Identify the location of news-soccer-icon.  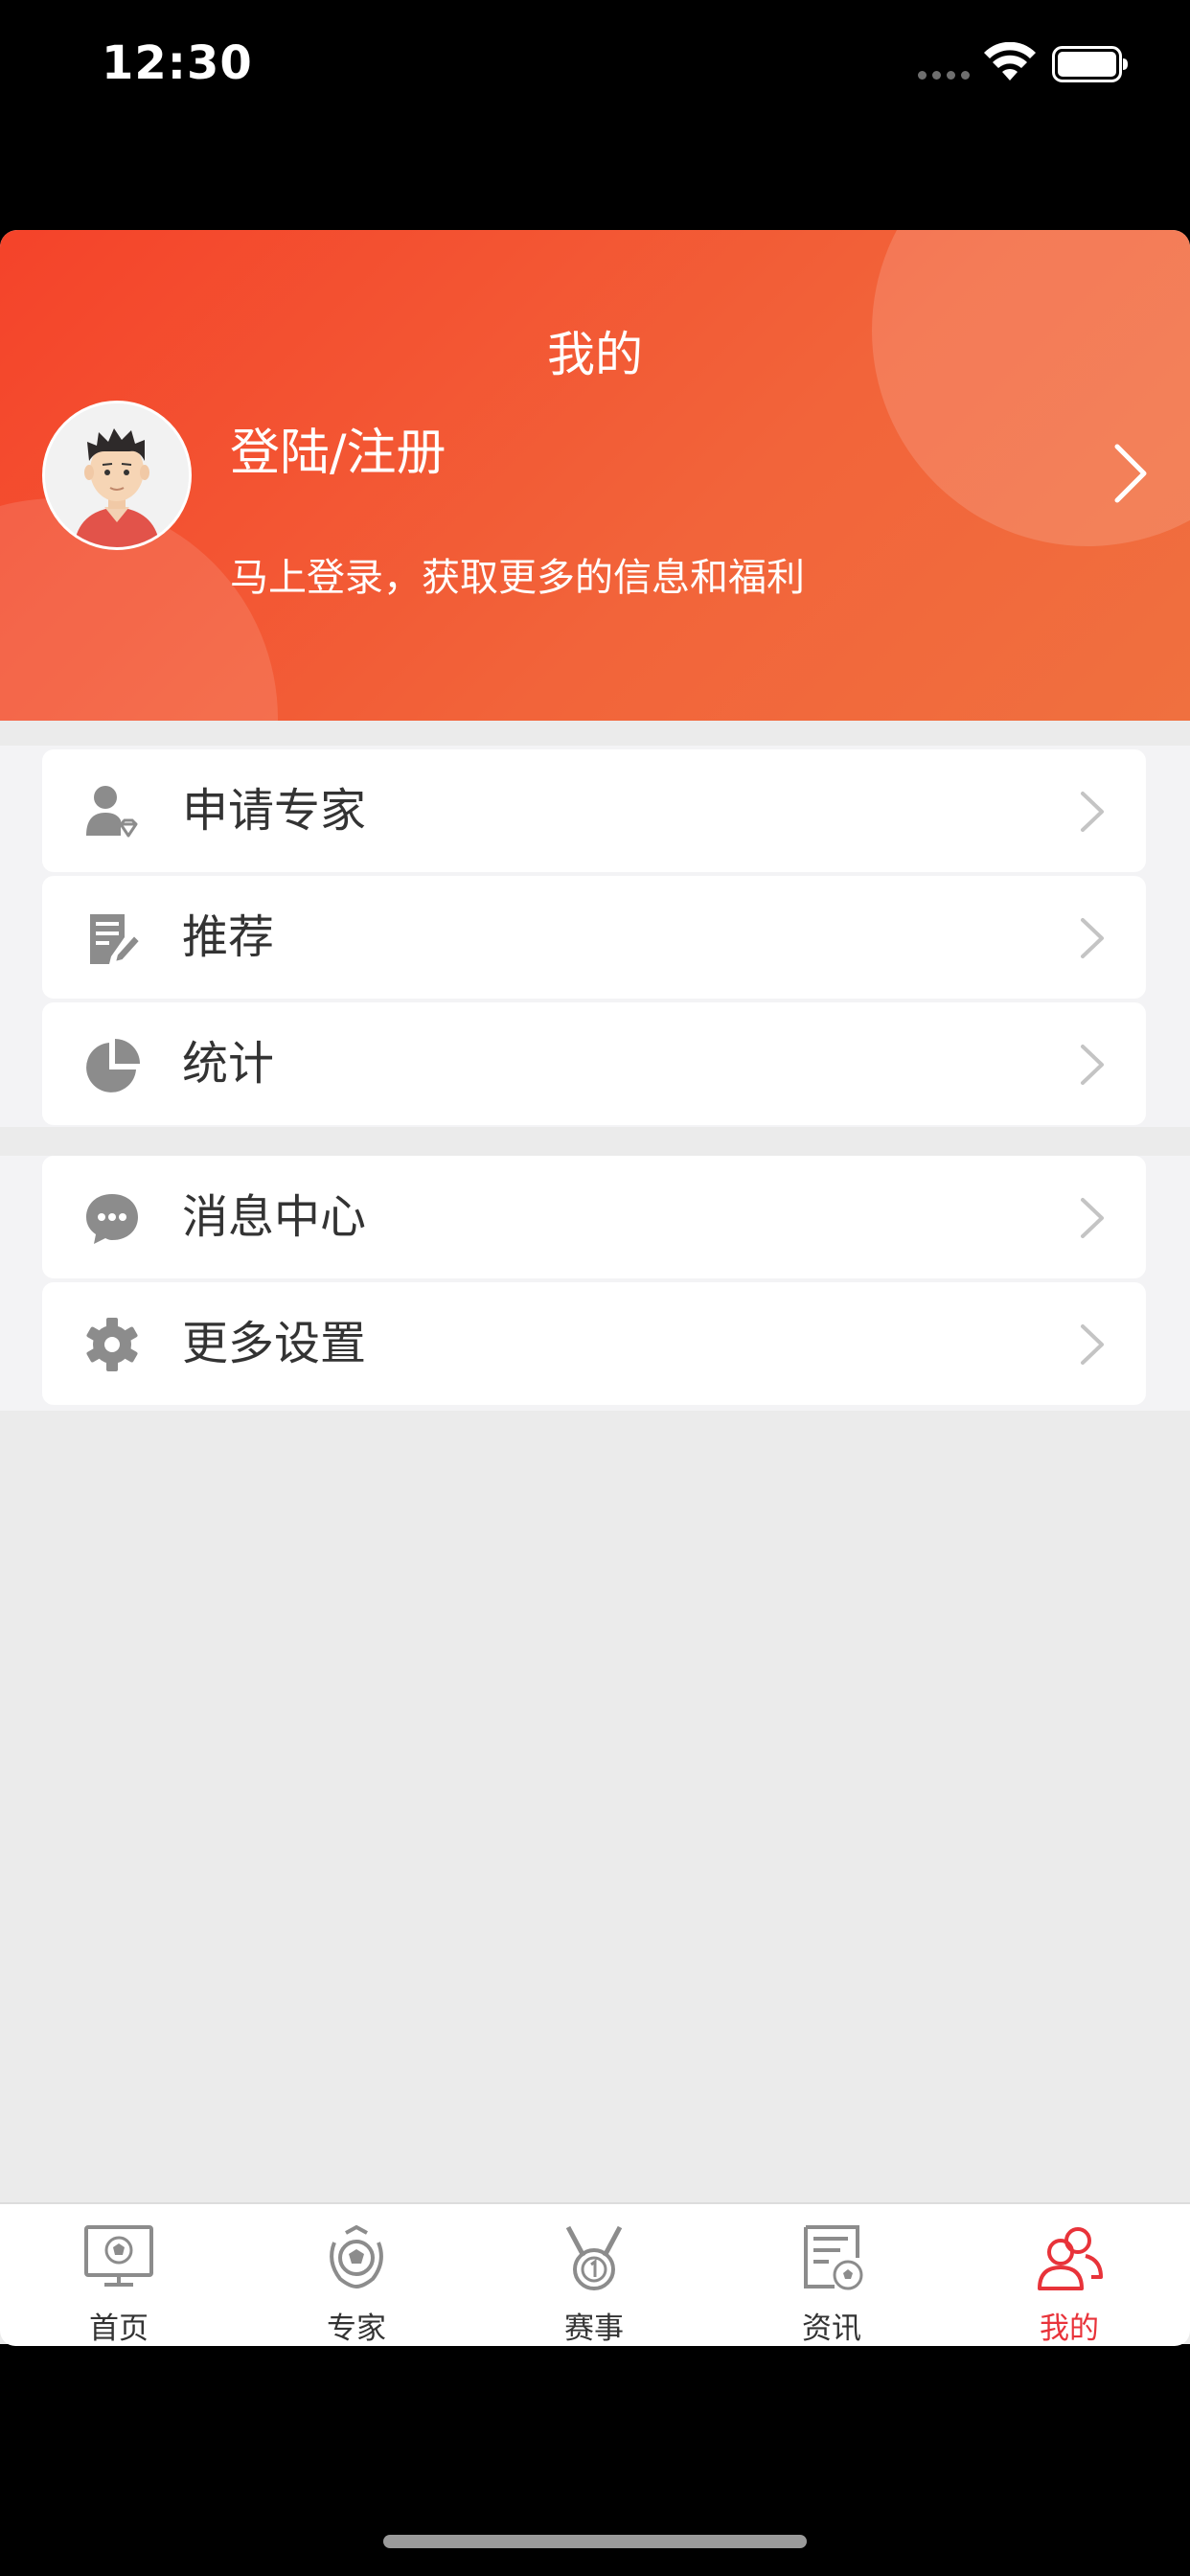
(834, 2257).